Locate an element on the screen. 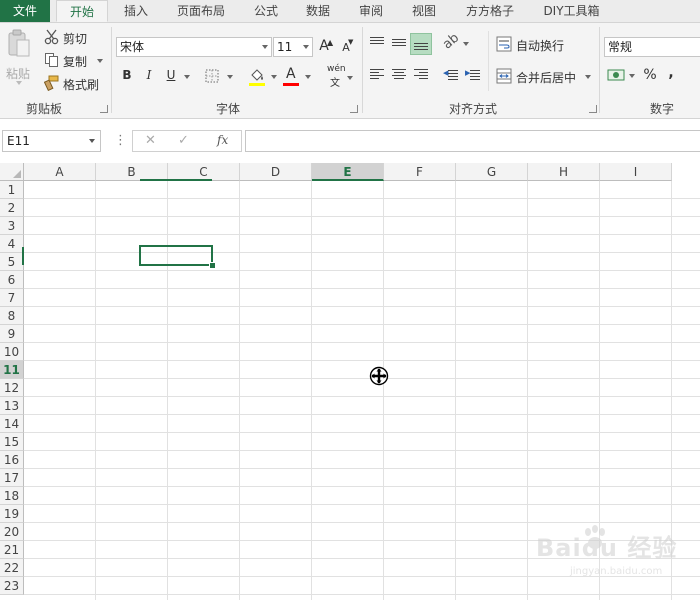  select-all-button is located at coordinates (12, 172).